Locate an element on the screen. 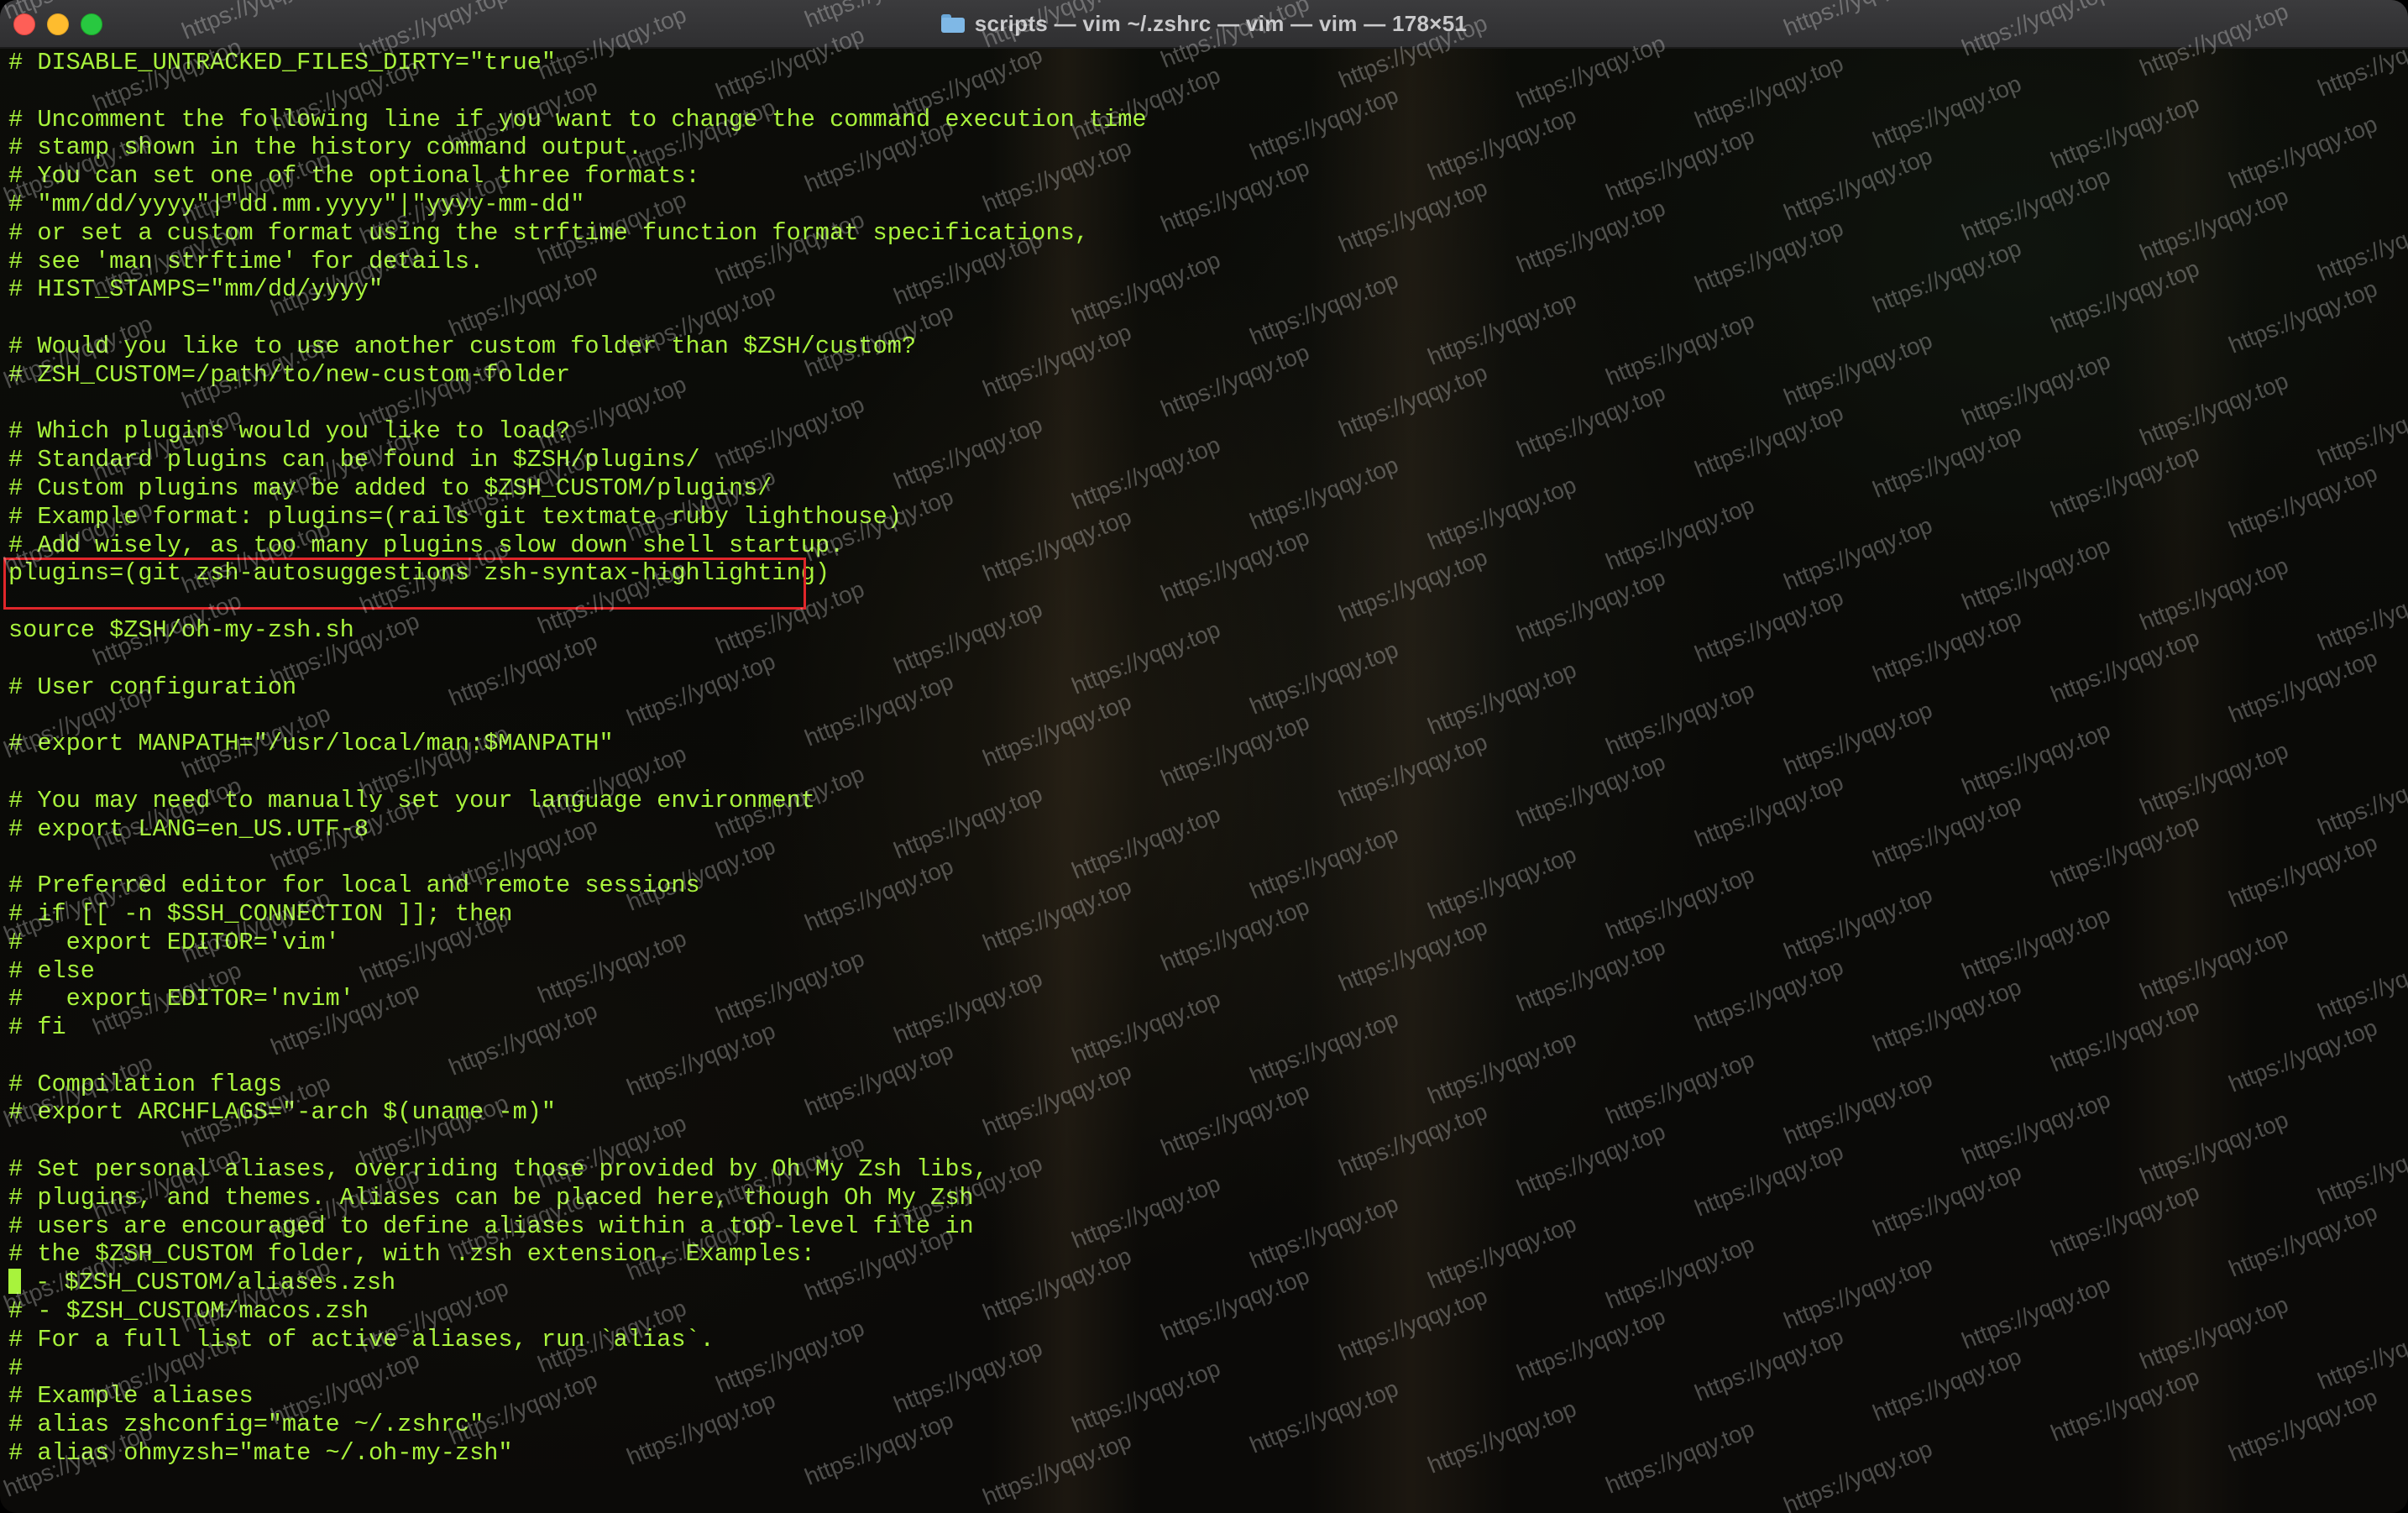 This screenshot has width=2408, height=1513. editor-line: # else is located at coordinates (578, 972).